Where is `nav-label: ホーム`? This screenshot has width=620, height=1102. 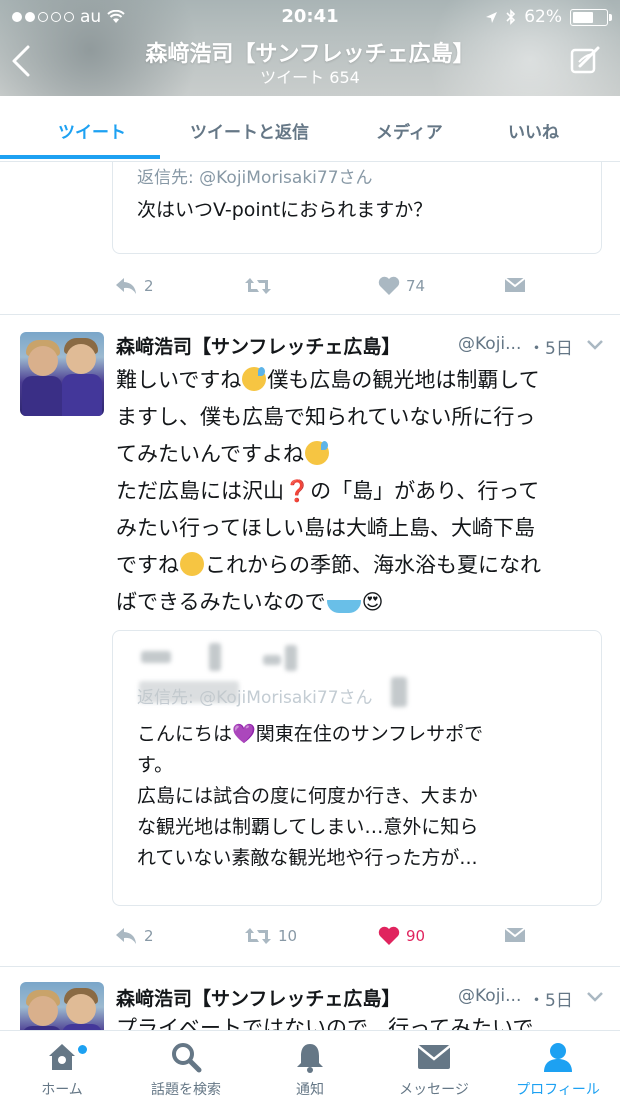 nav-label: ホーム is located at coordinates (62, 1090).